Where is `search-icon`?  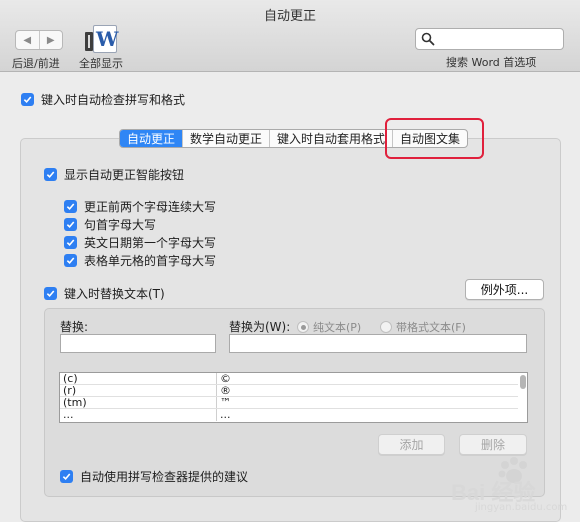
search-icon is located at coordinates (428, 39).